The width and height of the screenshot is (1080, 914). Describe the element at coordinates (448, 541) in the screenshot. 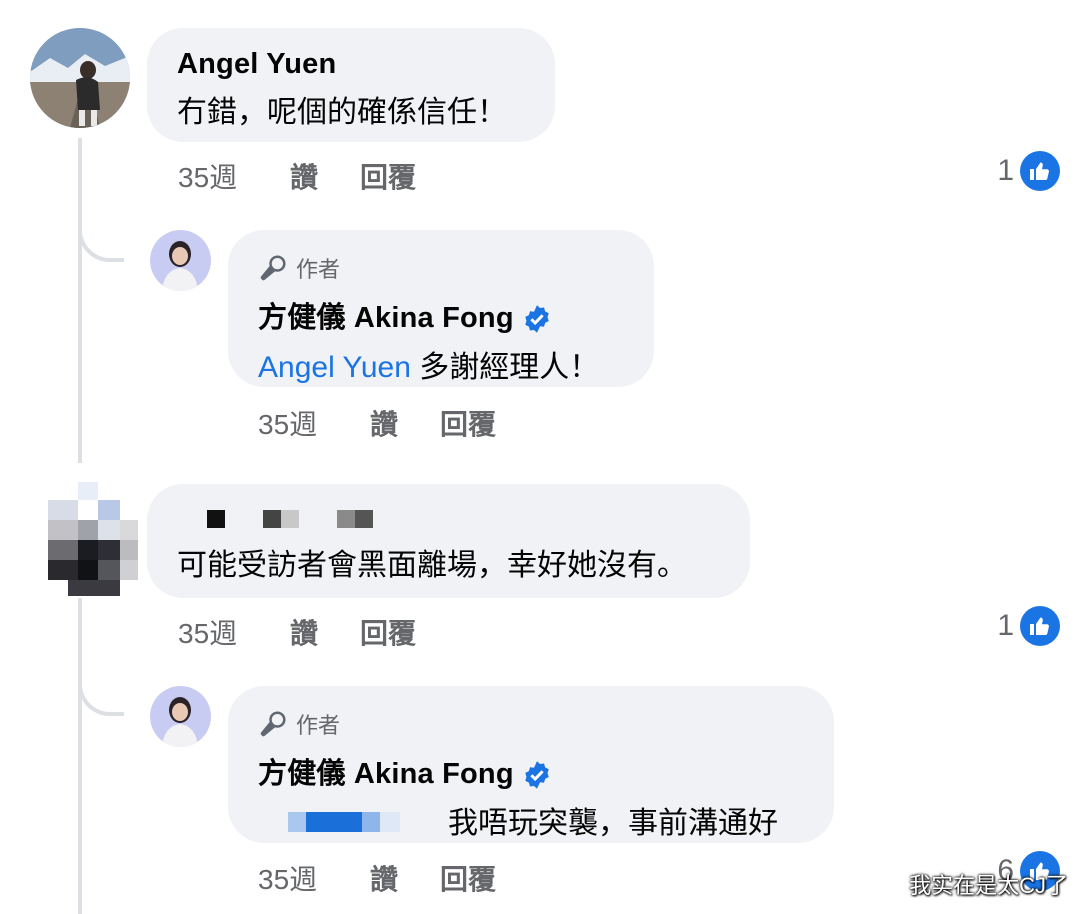

I see `comment-bubble-3: 可能受訪者會黑面離場，幸好她沒有。` at that location.